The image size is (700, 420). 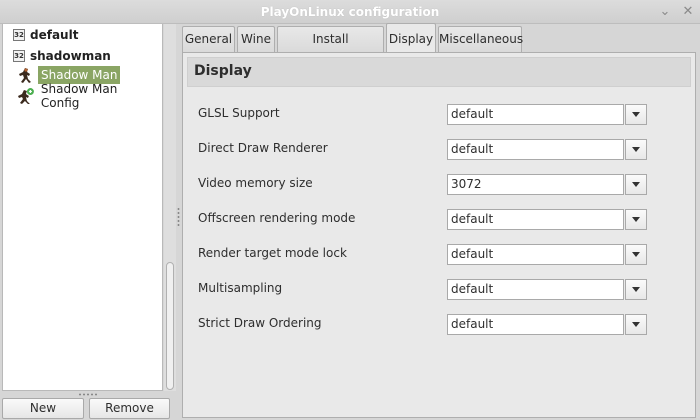 I want to click on setting-label-strict-draw-ordering: Strict Draw Ordering, so click(x=260, y=323).